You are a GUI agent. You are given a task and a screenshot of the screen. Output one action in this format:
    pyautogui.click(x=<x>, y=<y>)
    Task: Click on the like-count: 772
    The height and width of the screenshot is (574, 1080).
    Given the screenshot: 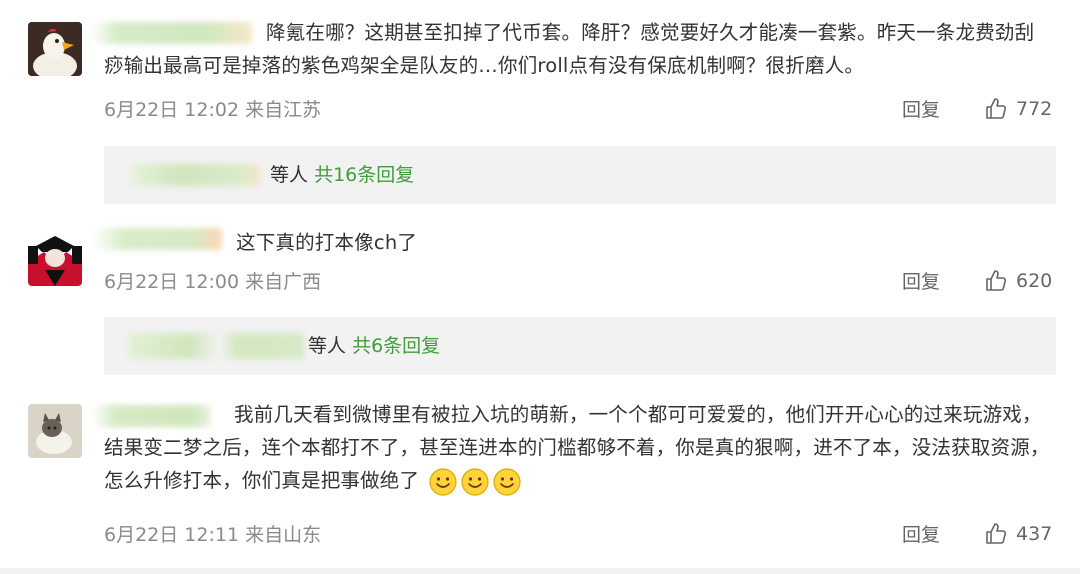 What is the action you would take?
    pyautogui.click(x=1034, y=109)
    